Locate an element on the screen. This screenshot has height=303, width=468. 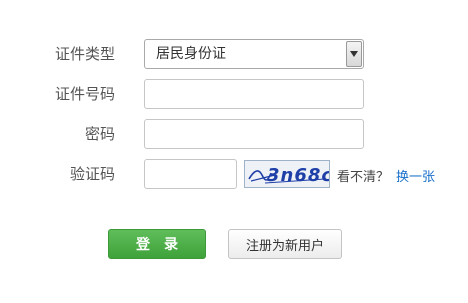
login-button: 登录 is located at coordinates (157, 244).